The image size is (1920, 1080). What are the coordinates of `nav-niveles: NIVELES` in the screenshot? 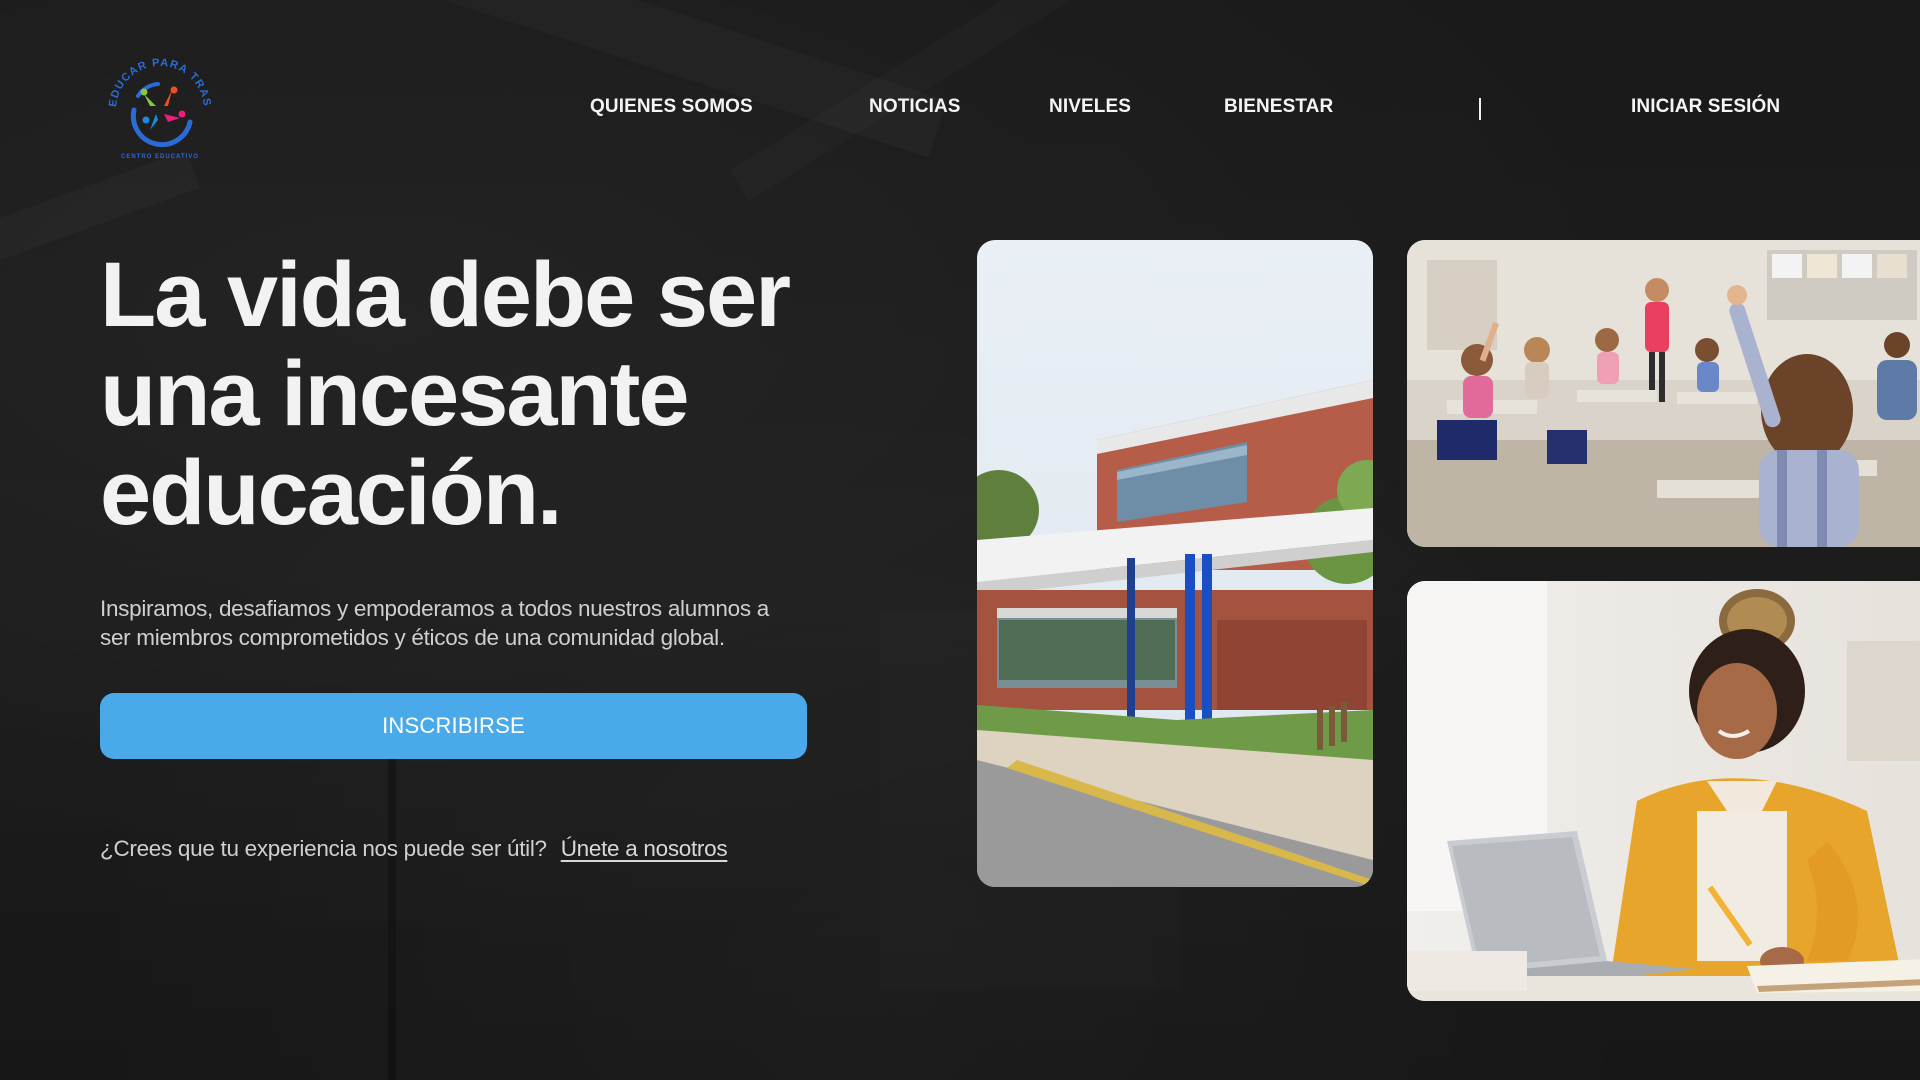 It's located at (1090, 107).